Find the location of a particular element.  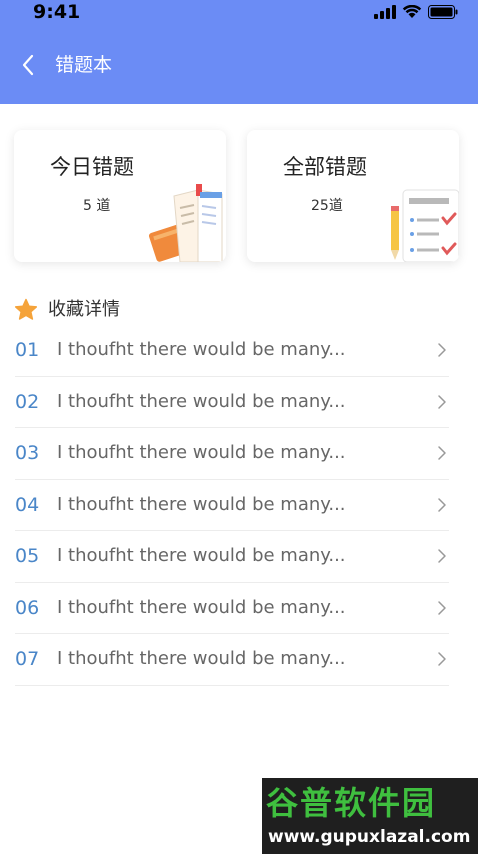

checklist-illustration-icon is located at coordinates (425, 225).